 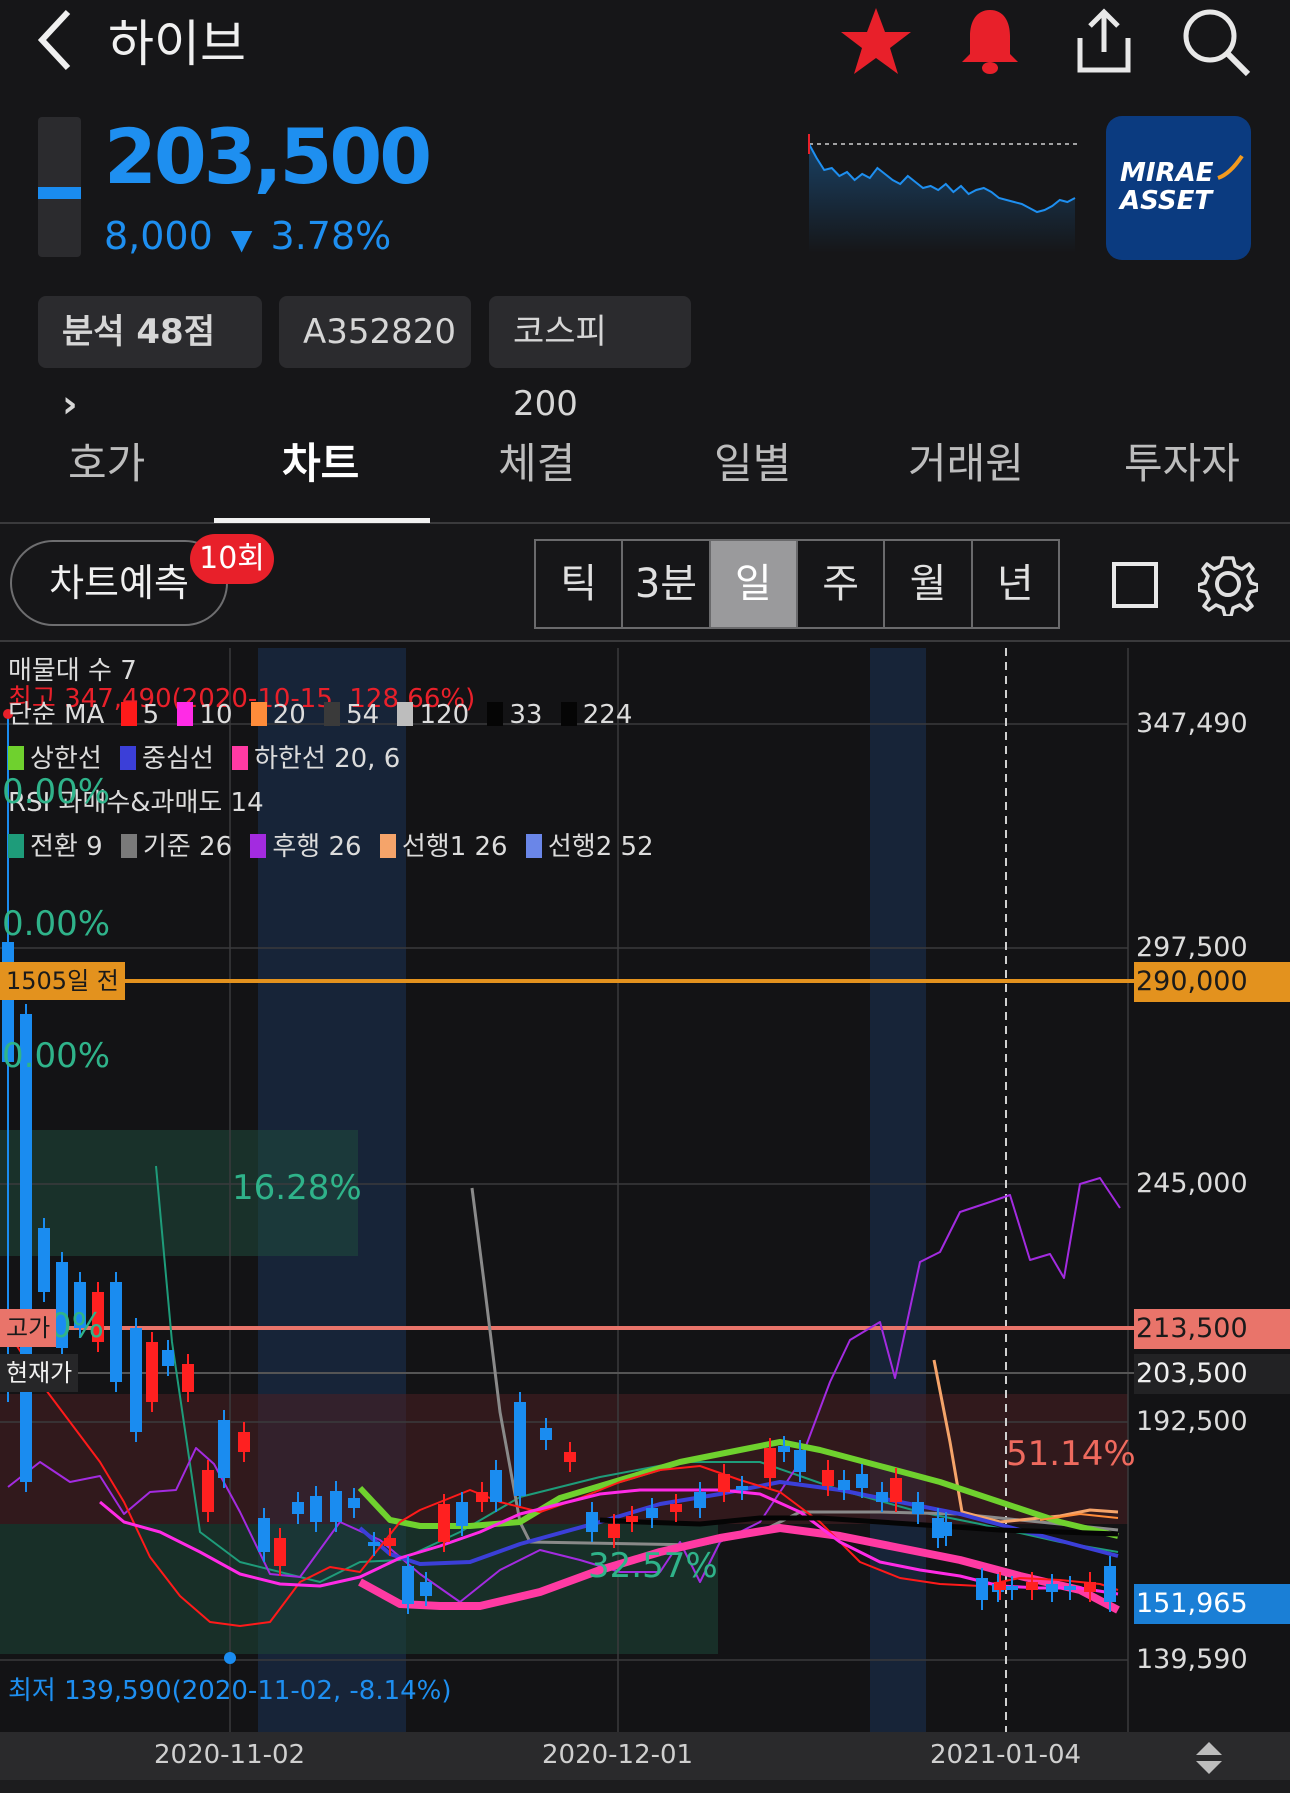 I want to click on mirae-asset-logo: MIRAE ASSET, so click(x=1178, y=188).